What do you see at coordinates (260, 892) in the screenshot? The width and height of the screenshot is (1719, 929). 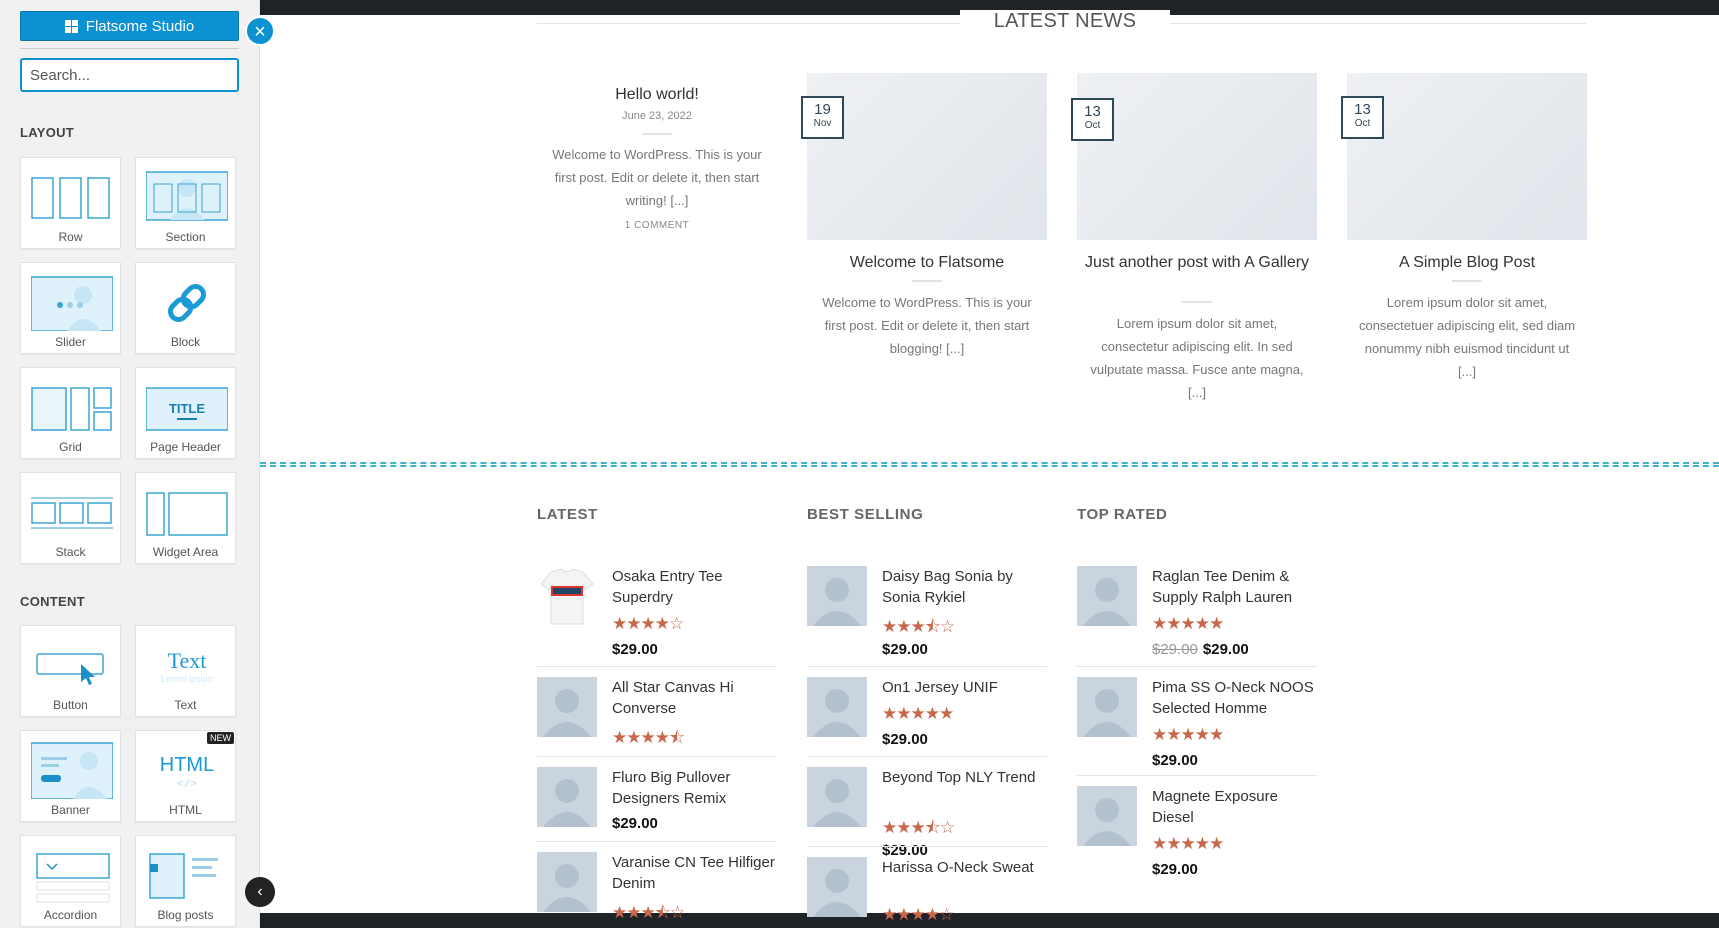 I see `collapse-sidebar-button: ‹` at bounding box center [260, 892].